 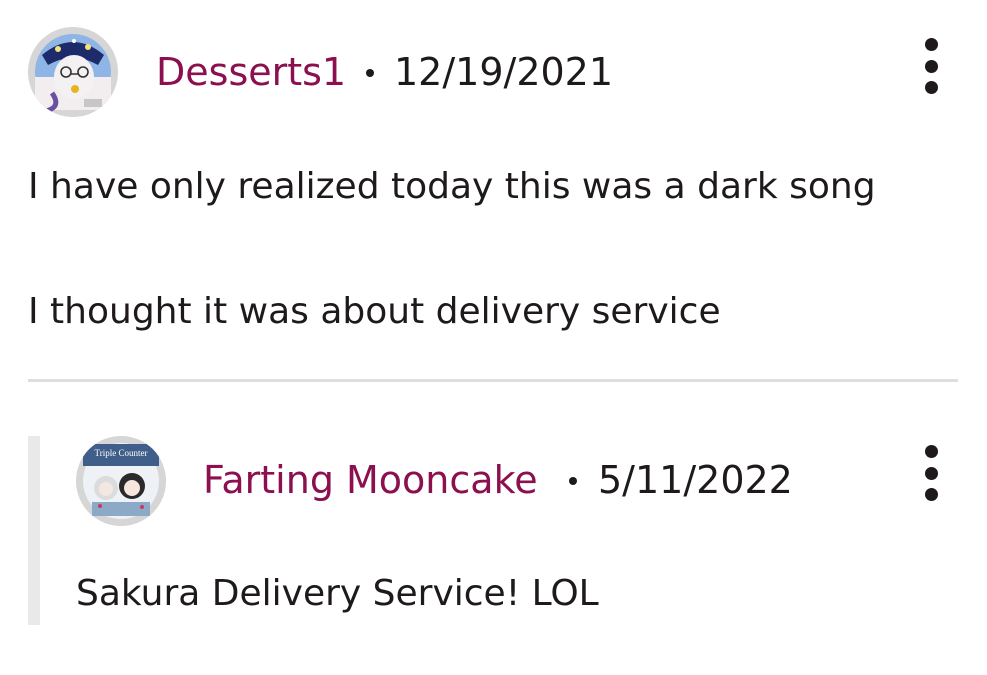 I want to click on reply-more-options-button, so click(x=931, y=473).